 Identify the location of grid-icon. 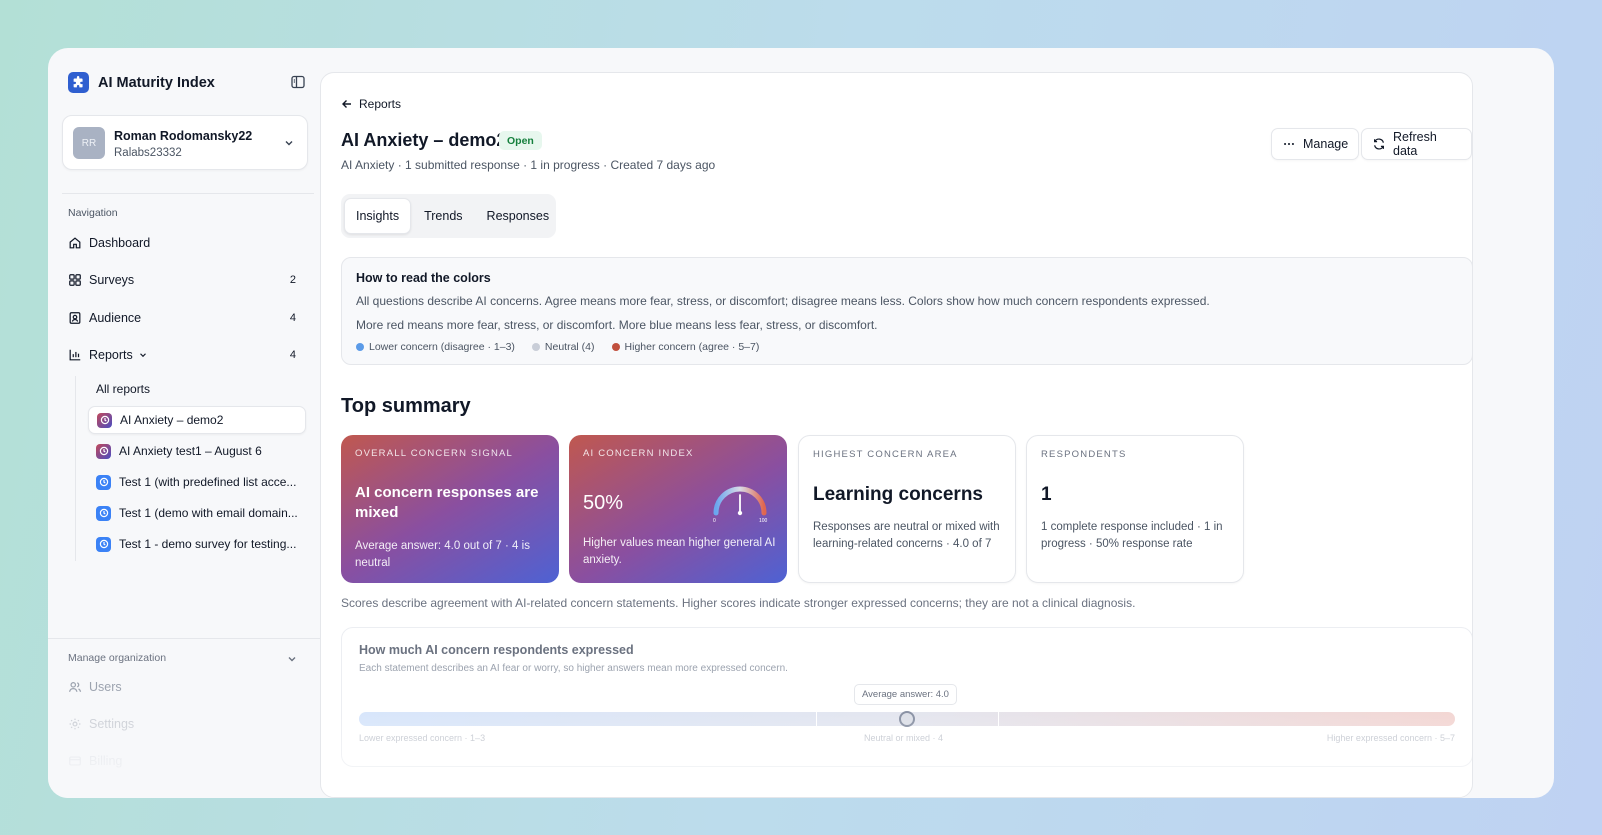
(75, 280).